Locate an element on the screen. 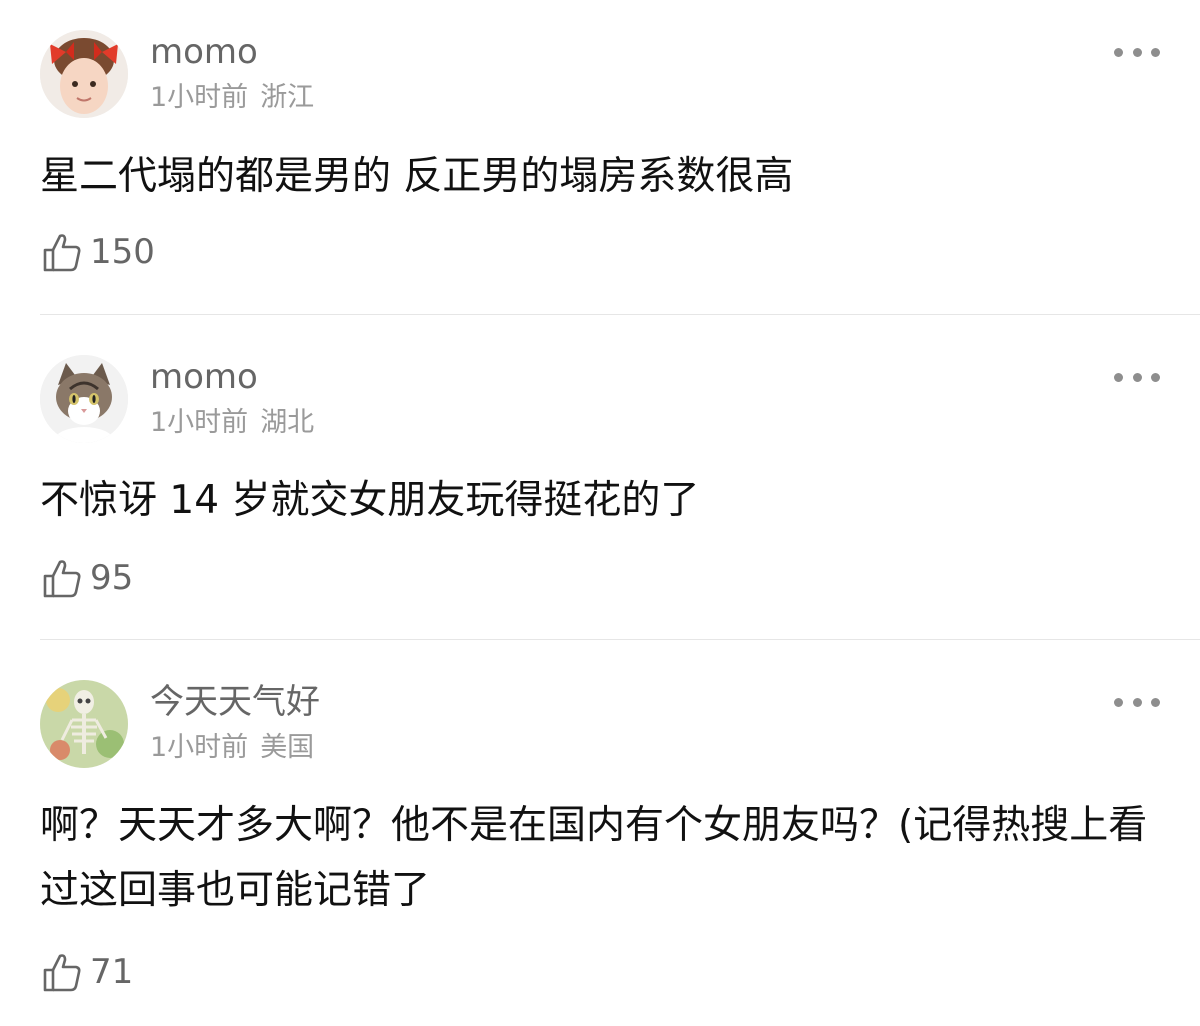 The height and width of the screenshot is (1026, 1200). comment-location: 浙江 is located at coordinates (287, 97).